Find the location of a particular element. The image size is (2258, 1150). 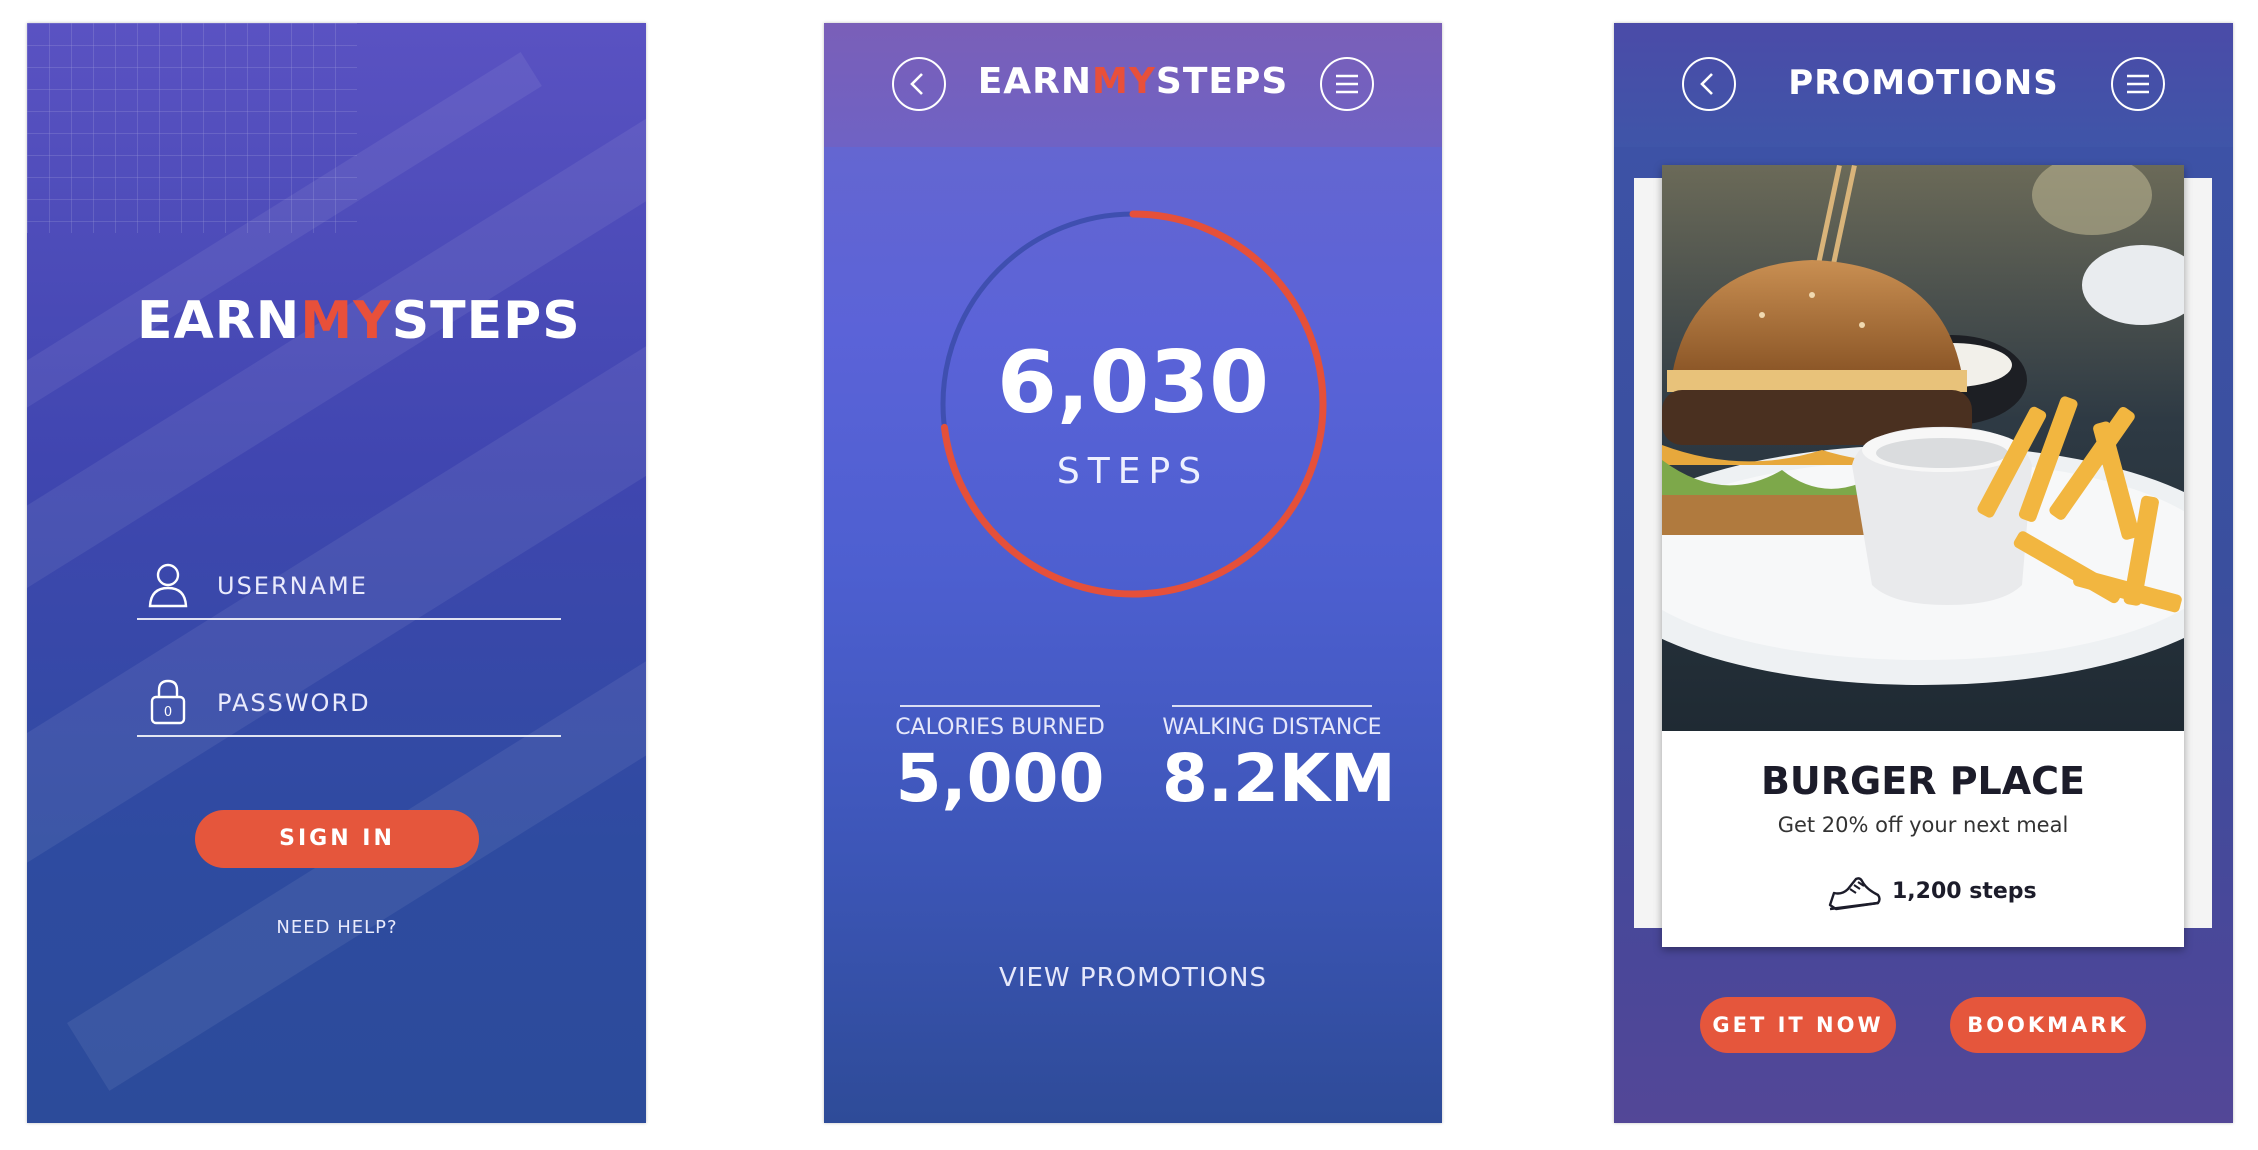

get-it-now-button: GET IT NOW is located at coordinates (1798, 1025).